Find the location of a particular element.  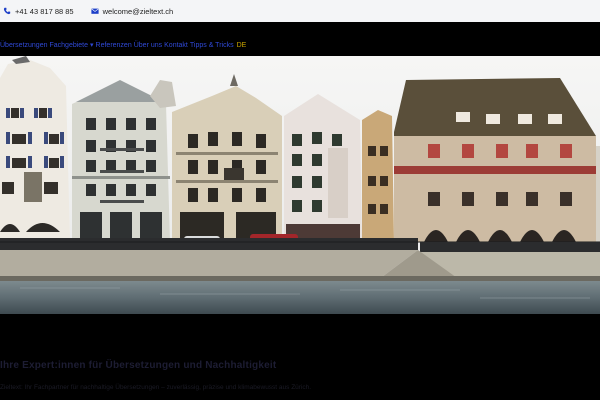

top-contact-bar: +41 43 817 88 85 welcome@zieltext.ch is located at coordinates (300, 11).